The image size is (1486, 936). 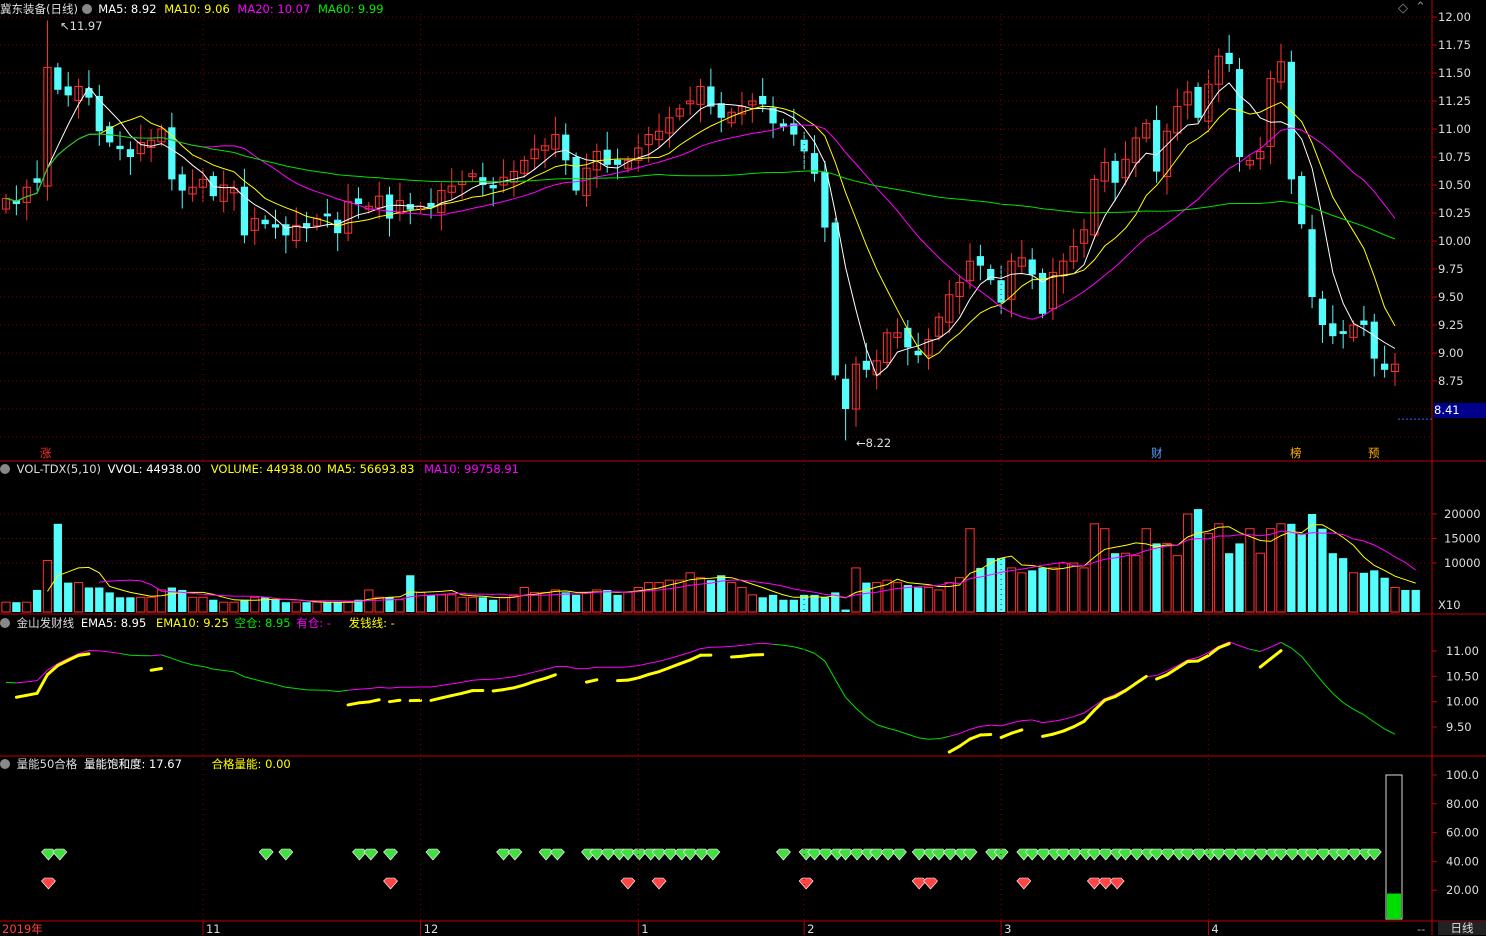 What do you see at coordinates (47, 764) in the screenshot?
I see `liang-title: 量能50合格` at bounding box center [47, 764].